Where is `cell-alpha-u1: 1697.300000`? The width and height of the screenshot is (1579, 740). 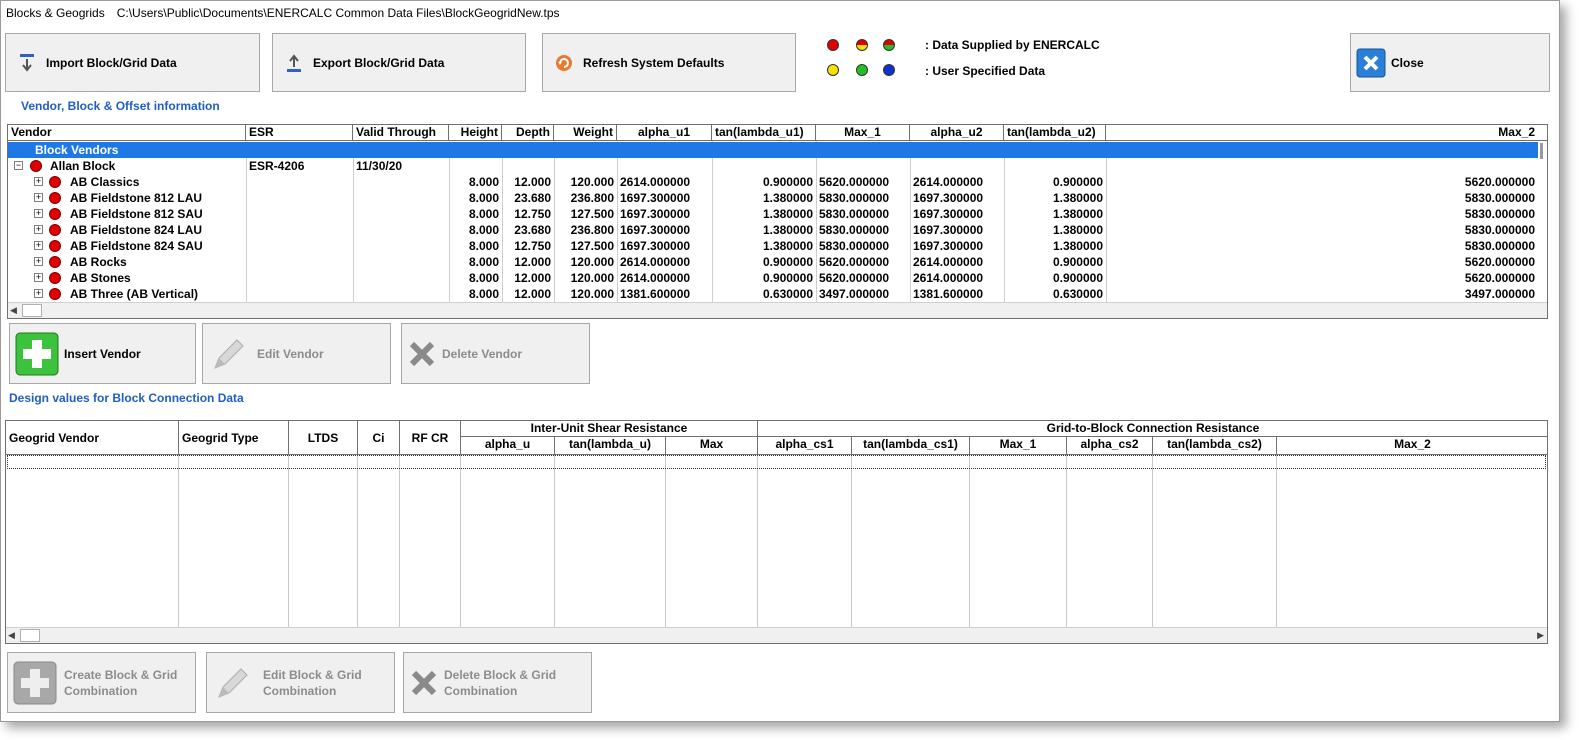 cell-alpha-u1: 1697.300000 is located at coordinates (655, 230).